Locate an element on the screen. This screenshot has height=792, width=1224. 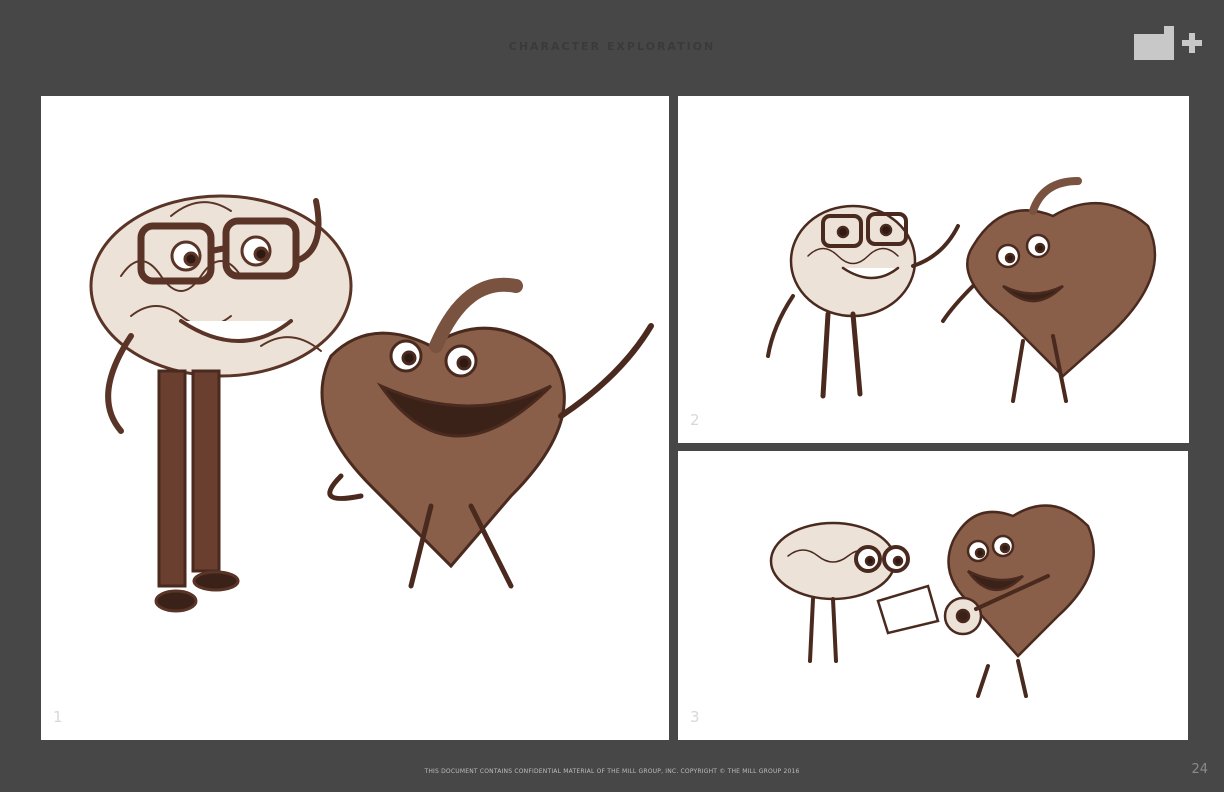
page-number: 24 is located at coordinates (1199, 769).